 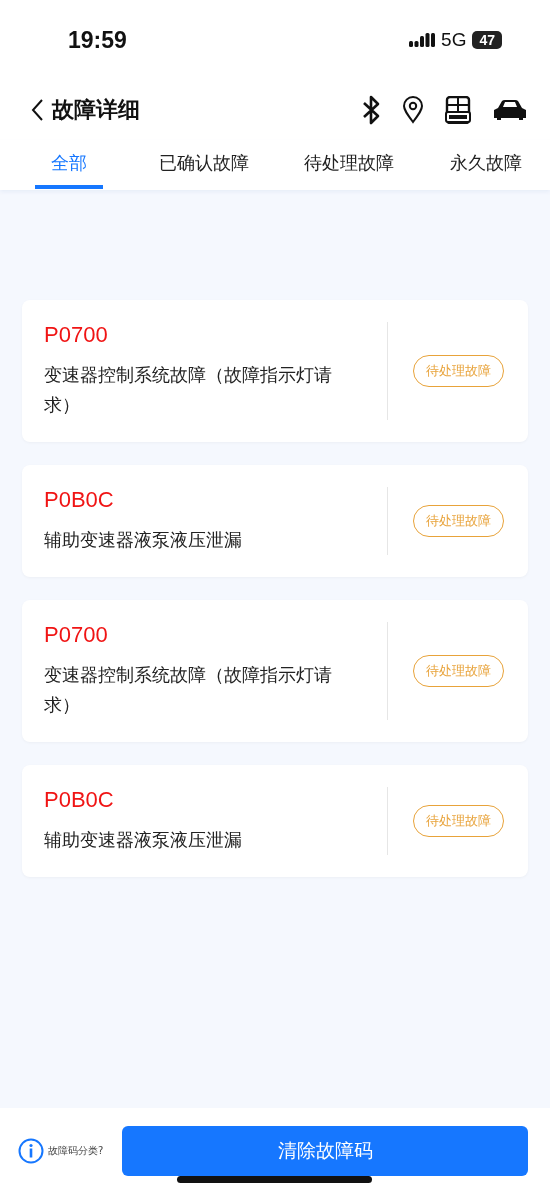 I want to click on help-link: 故障码分类?, so click(x=76, y=1151).